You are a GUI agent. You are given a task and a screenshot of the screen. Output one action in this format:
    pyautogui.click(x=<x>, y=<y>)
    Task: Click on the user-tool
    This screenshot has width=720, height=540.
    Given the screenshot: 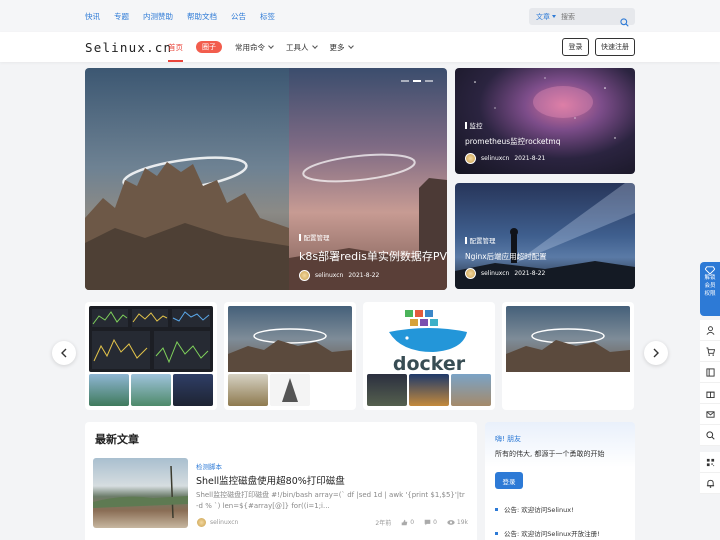 What is the action you would take?
    pyautogui.click(x=710, y=330)
    